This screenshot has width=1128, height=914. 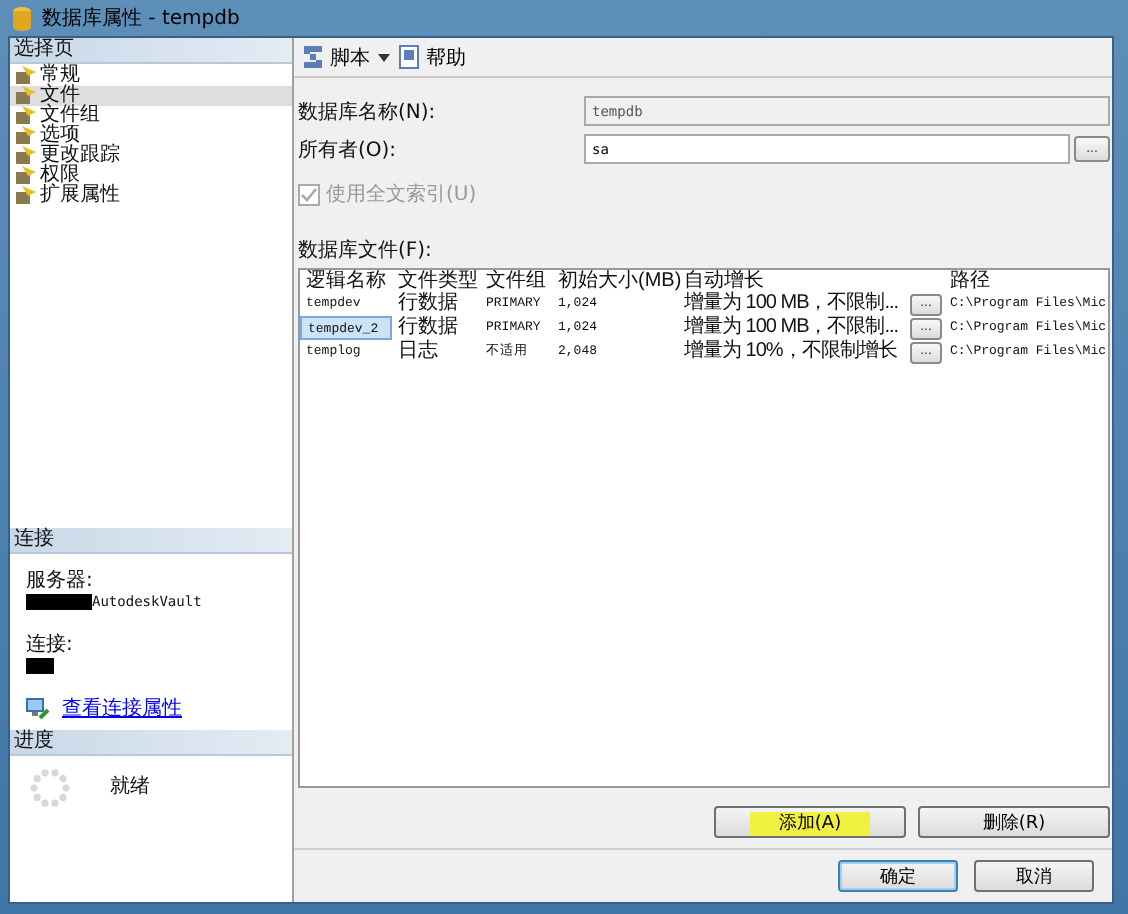 What do you see at coordinates (151, 176) in the screenshot?
I see `sidebar-item: 权限` at bounding box center [151, 176].